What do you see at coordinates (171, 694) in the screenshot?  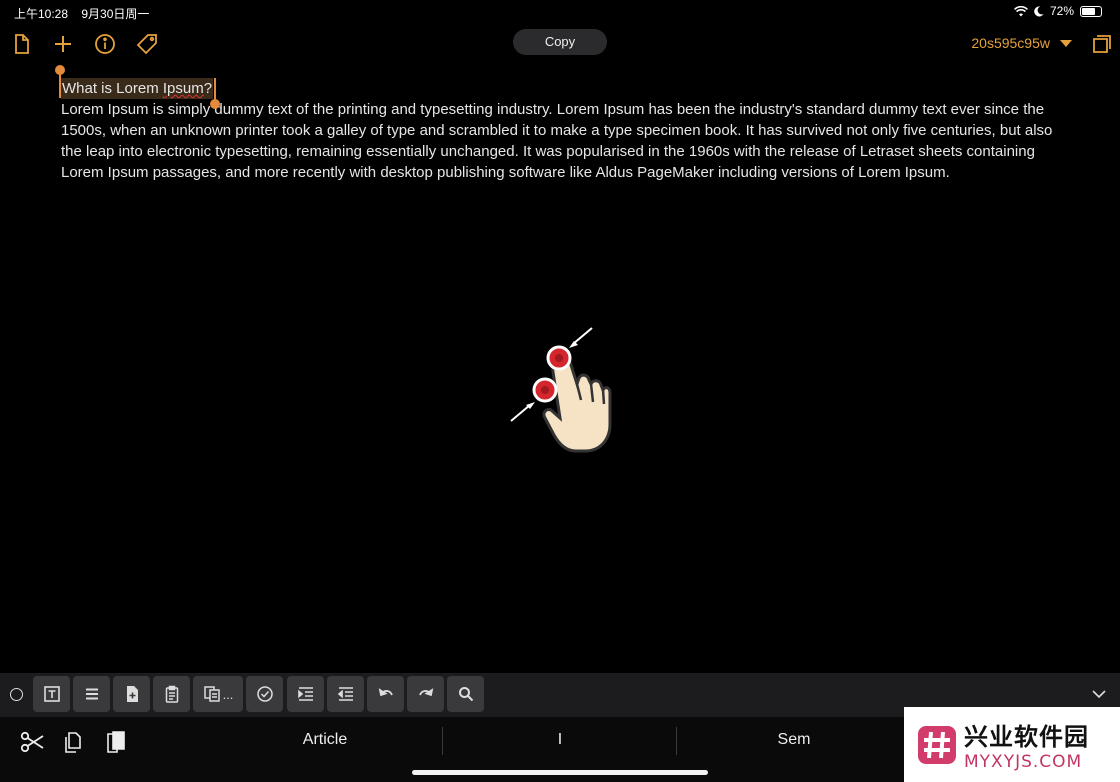 I see `clipboard-icon` at bounding box center [171, 694].